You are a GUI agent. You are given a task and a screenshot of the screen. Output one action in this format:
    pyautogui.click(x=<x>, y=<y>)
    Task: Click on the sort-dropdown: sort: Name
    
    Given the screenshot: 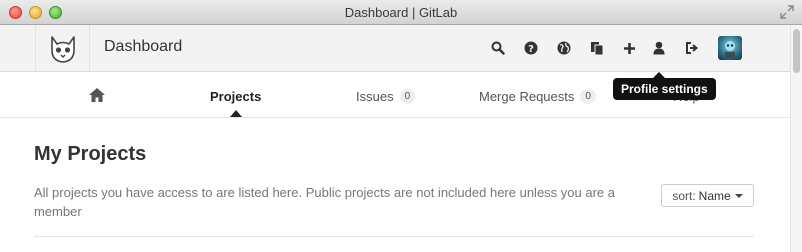 What is the action you would take?
    pyautogui.click(x=707, y=195)
    